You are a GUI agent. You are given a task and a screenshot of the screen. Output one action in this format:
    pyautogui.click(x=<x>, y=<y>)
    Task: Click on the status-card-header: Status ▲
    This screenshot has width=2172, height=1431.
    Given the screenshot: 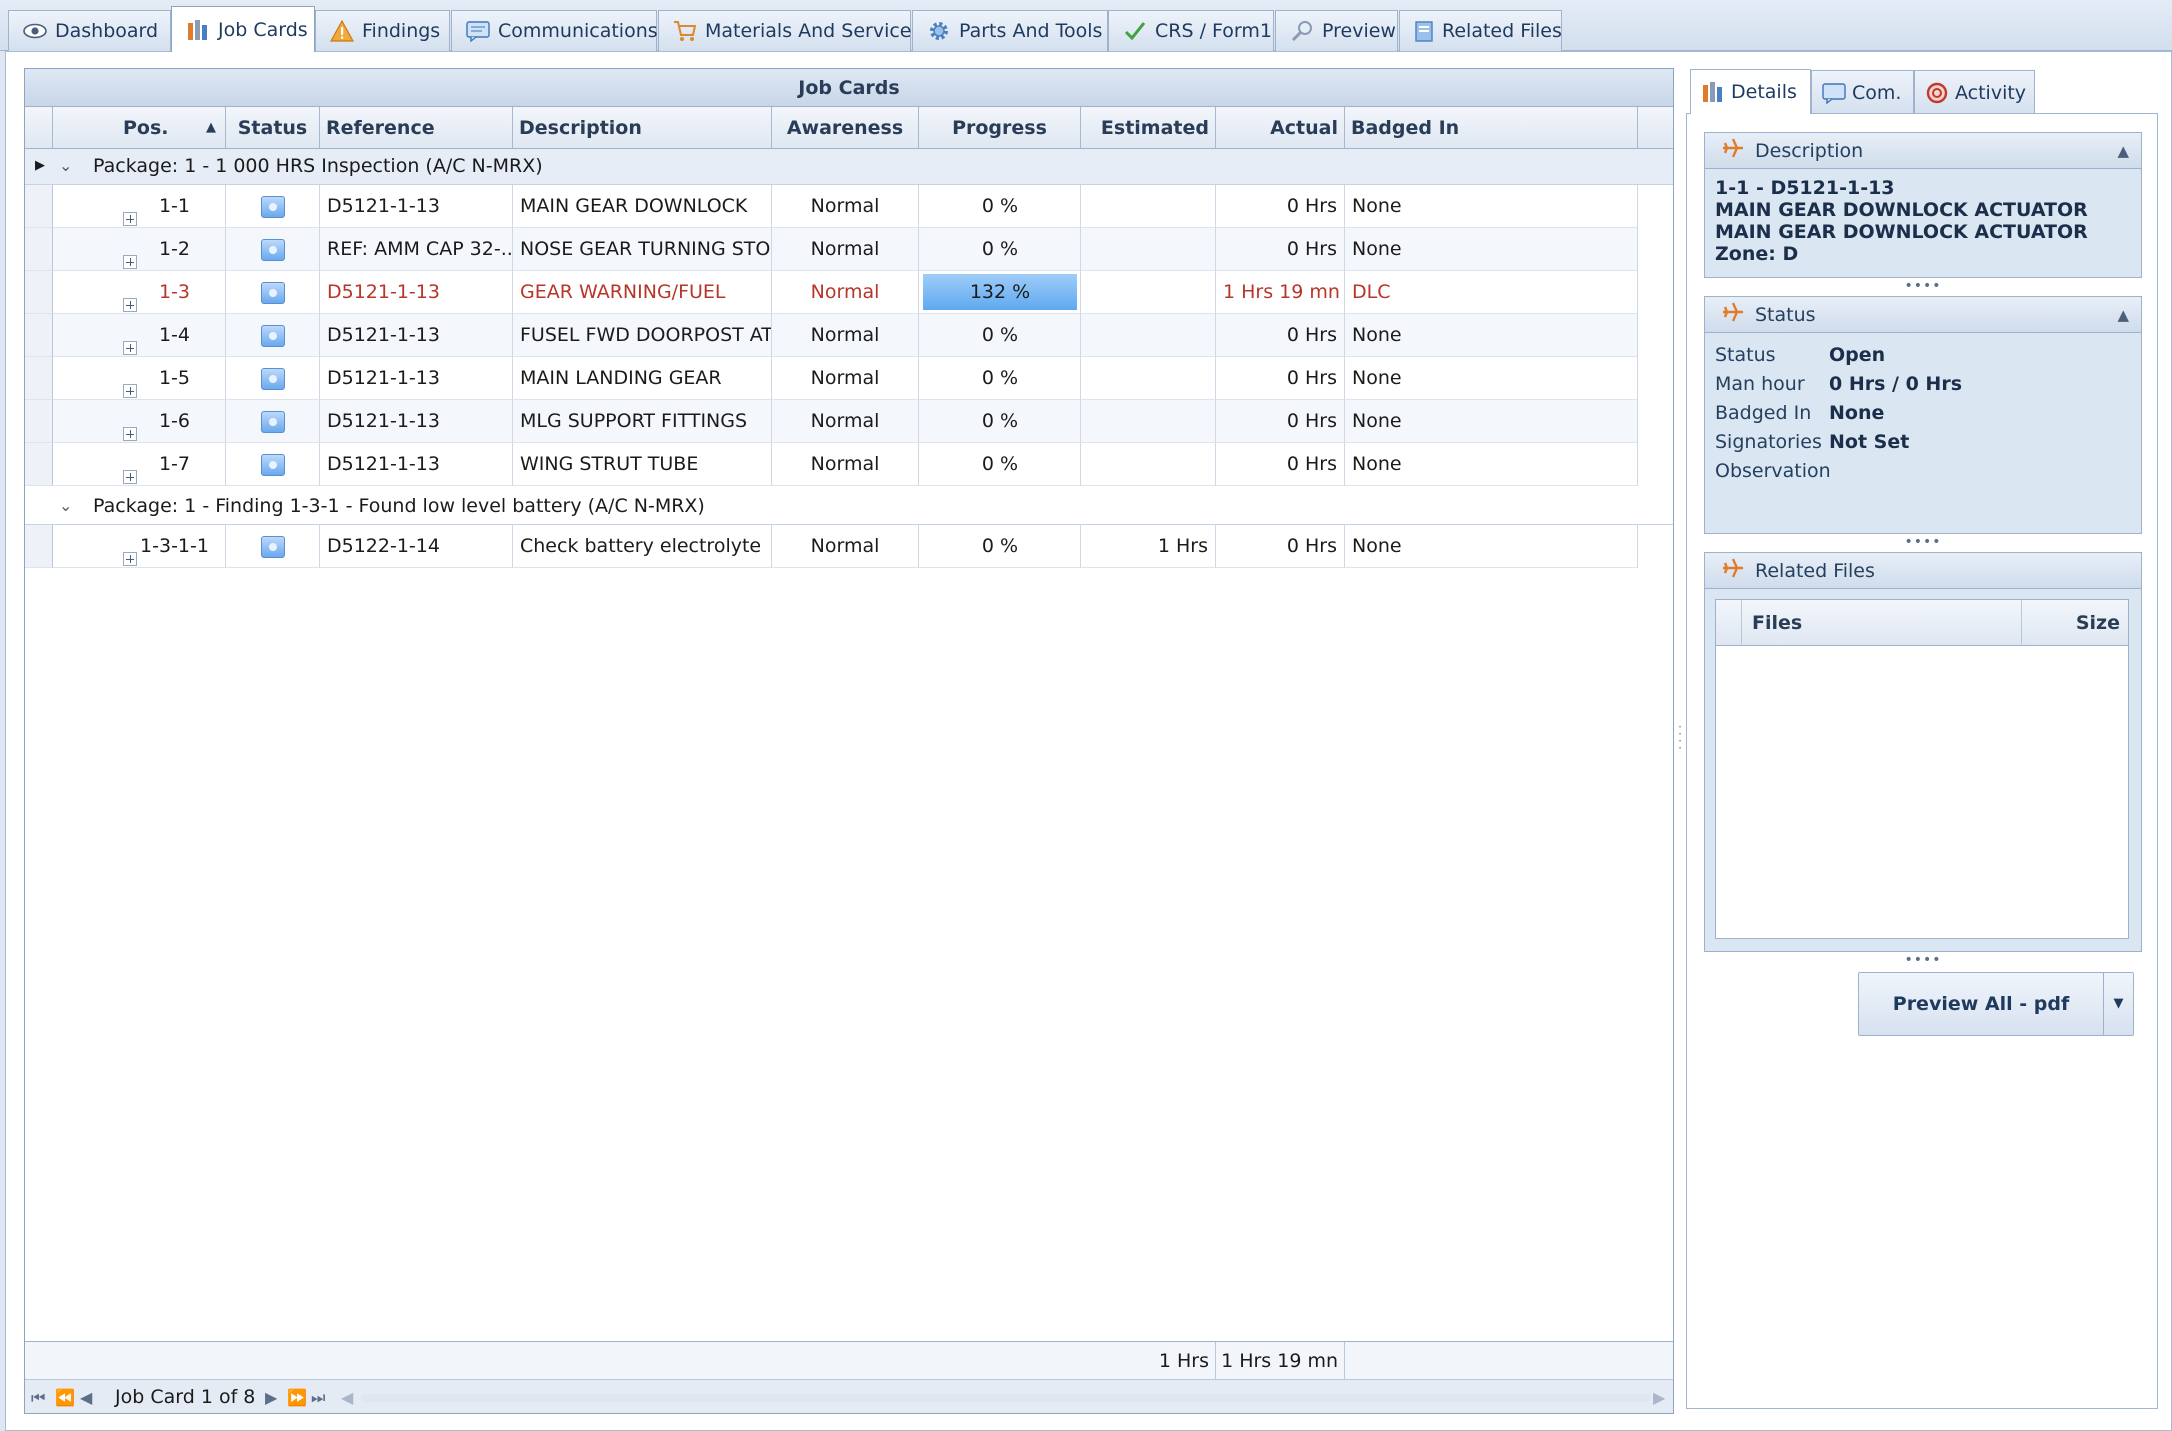 What is the action you would take?
    pyautogui.click(x=1923, y=315)
    